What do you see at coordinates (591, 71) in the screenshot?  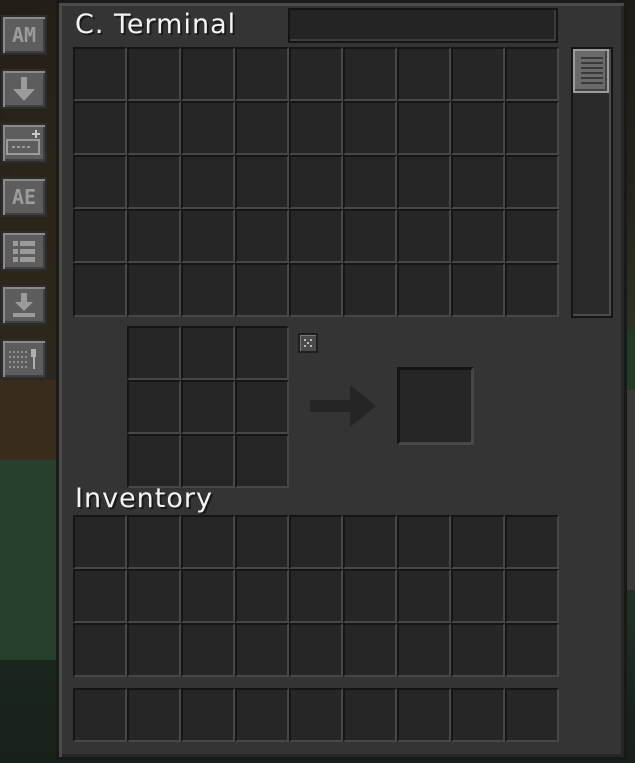 I see `scrollbar-handle` at bounding box center [591, 71].